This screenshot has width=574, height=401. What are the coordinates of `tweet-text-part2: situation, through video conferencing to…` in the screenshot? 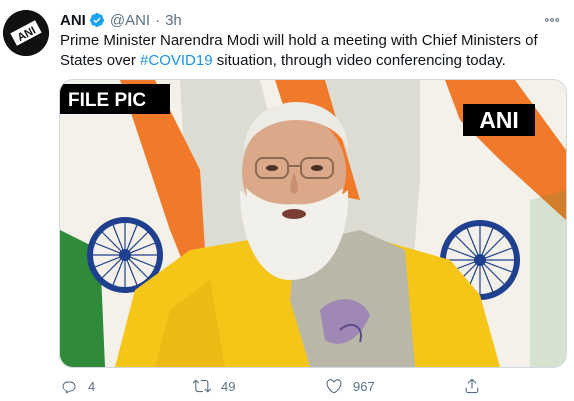 It's located at (359, 60).